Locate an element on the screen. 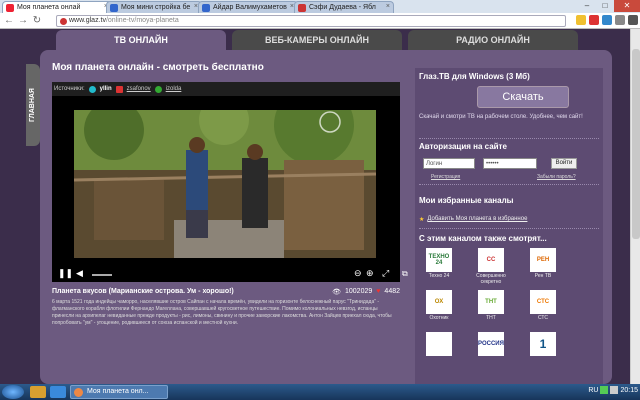 The image size is (640, 400). zoom-in-icon: ⊕ is located at coordinates (370, 273).